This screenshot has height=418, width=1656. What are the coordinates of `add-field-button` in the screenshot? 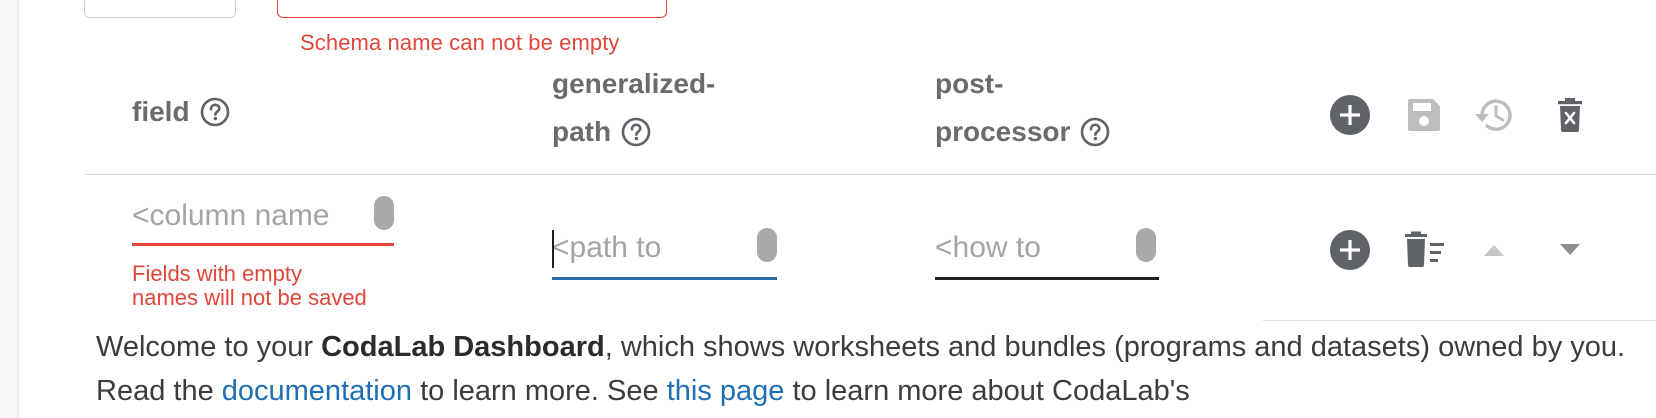 It's located at (1350, 250).